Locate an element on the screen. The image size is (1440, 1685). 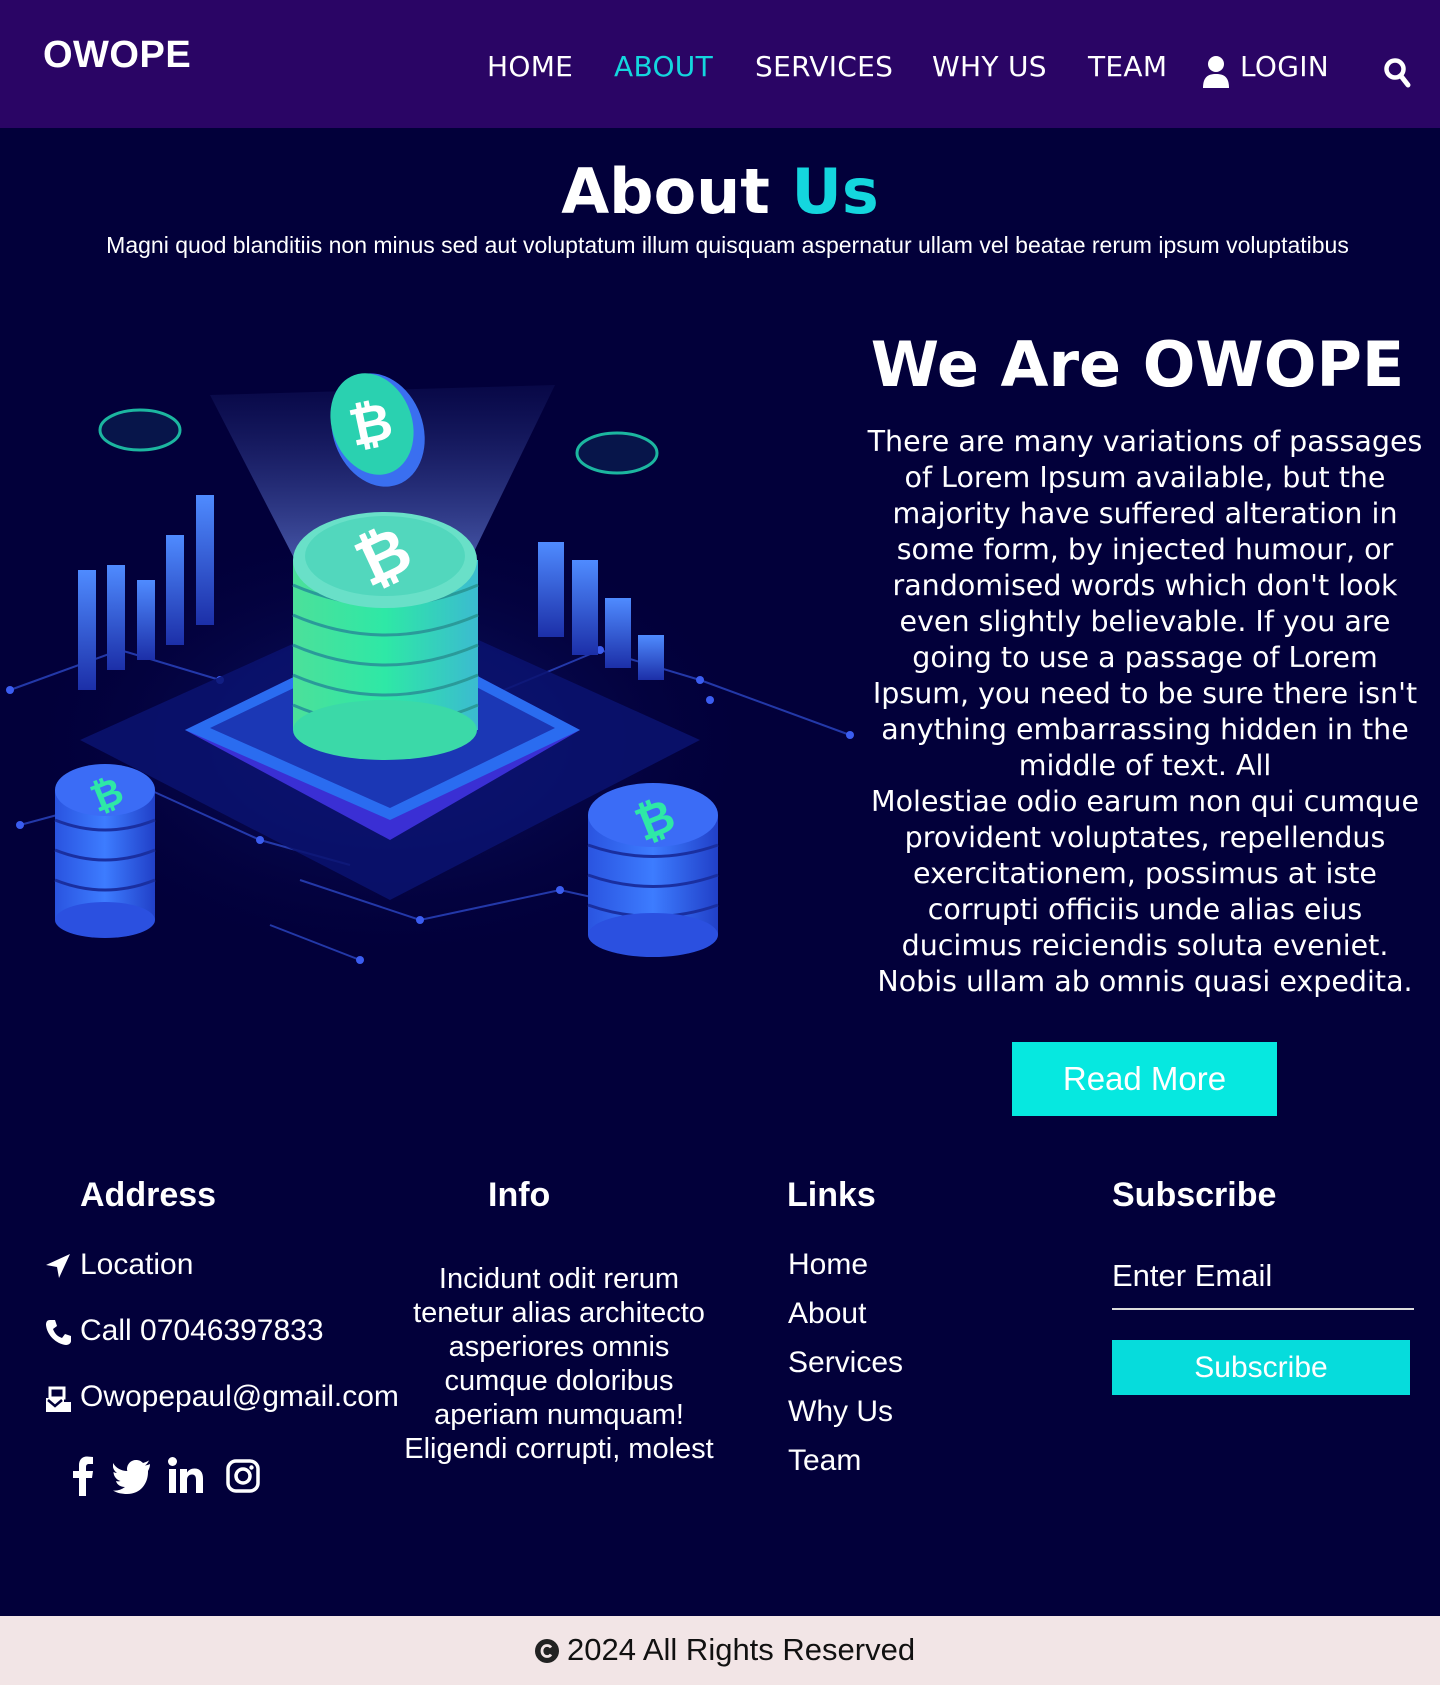
description-line: ducimus reiciendis soluta eveniet. is located at coordinates (1145, 945).